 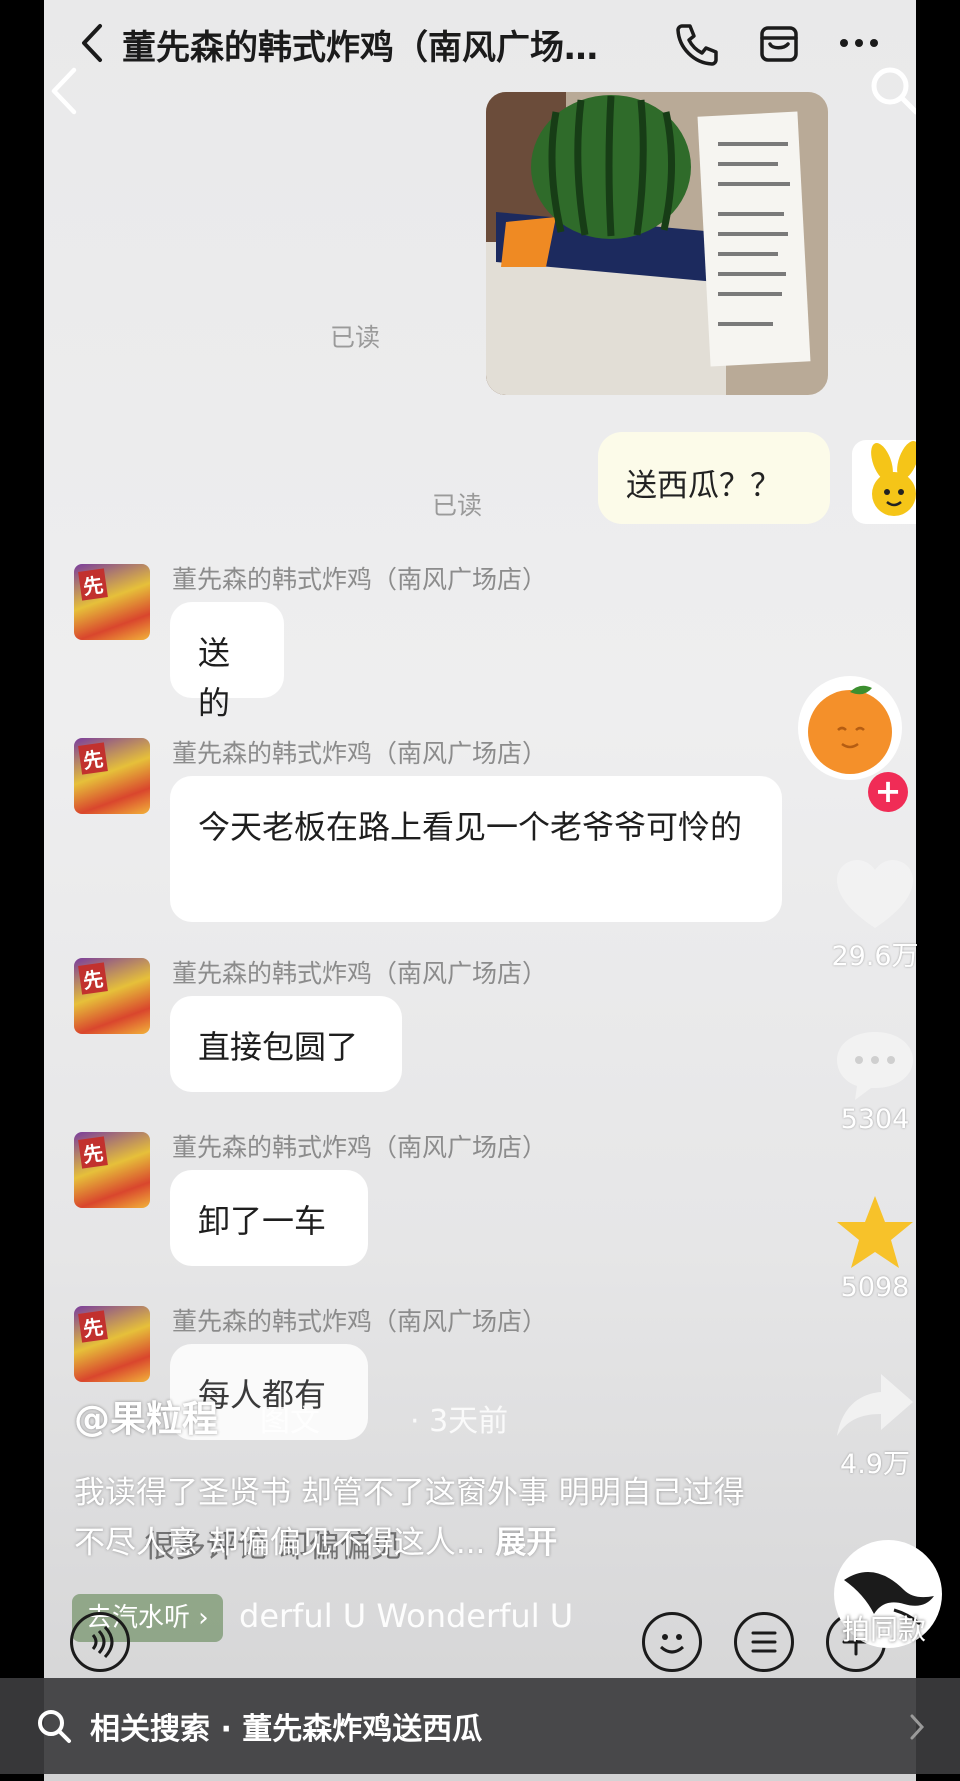 I want to click on chevron-right-icon, so click(x=917, y=1727).